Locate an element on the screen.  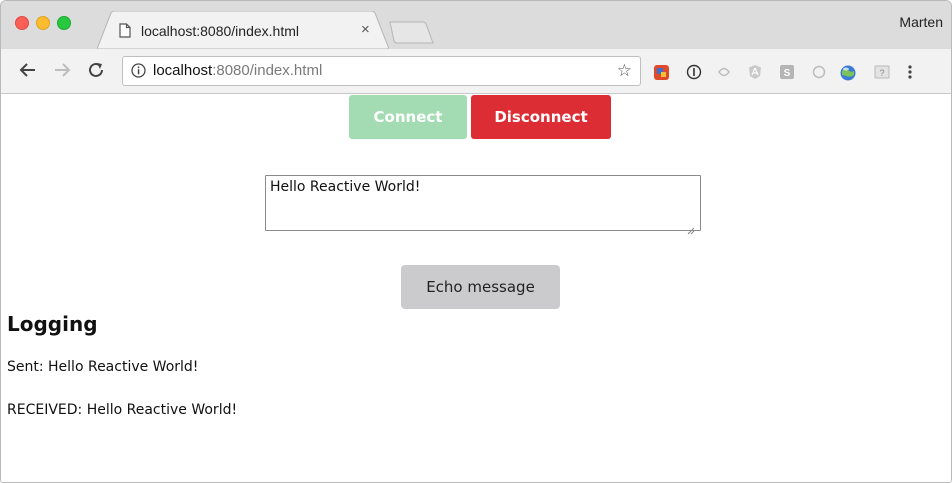
address-bar: localhost:8080/index.html ☆ is located at coordinates (381, 71).